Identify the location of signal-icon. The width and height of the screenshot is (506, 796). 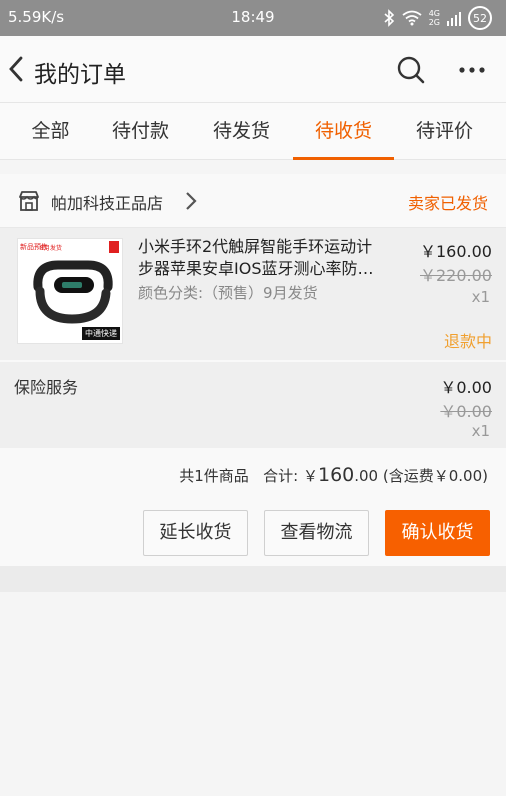
(454, 19).